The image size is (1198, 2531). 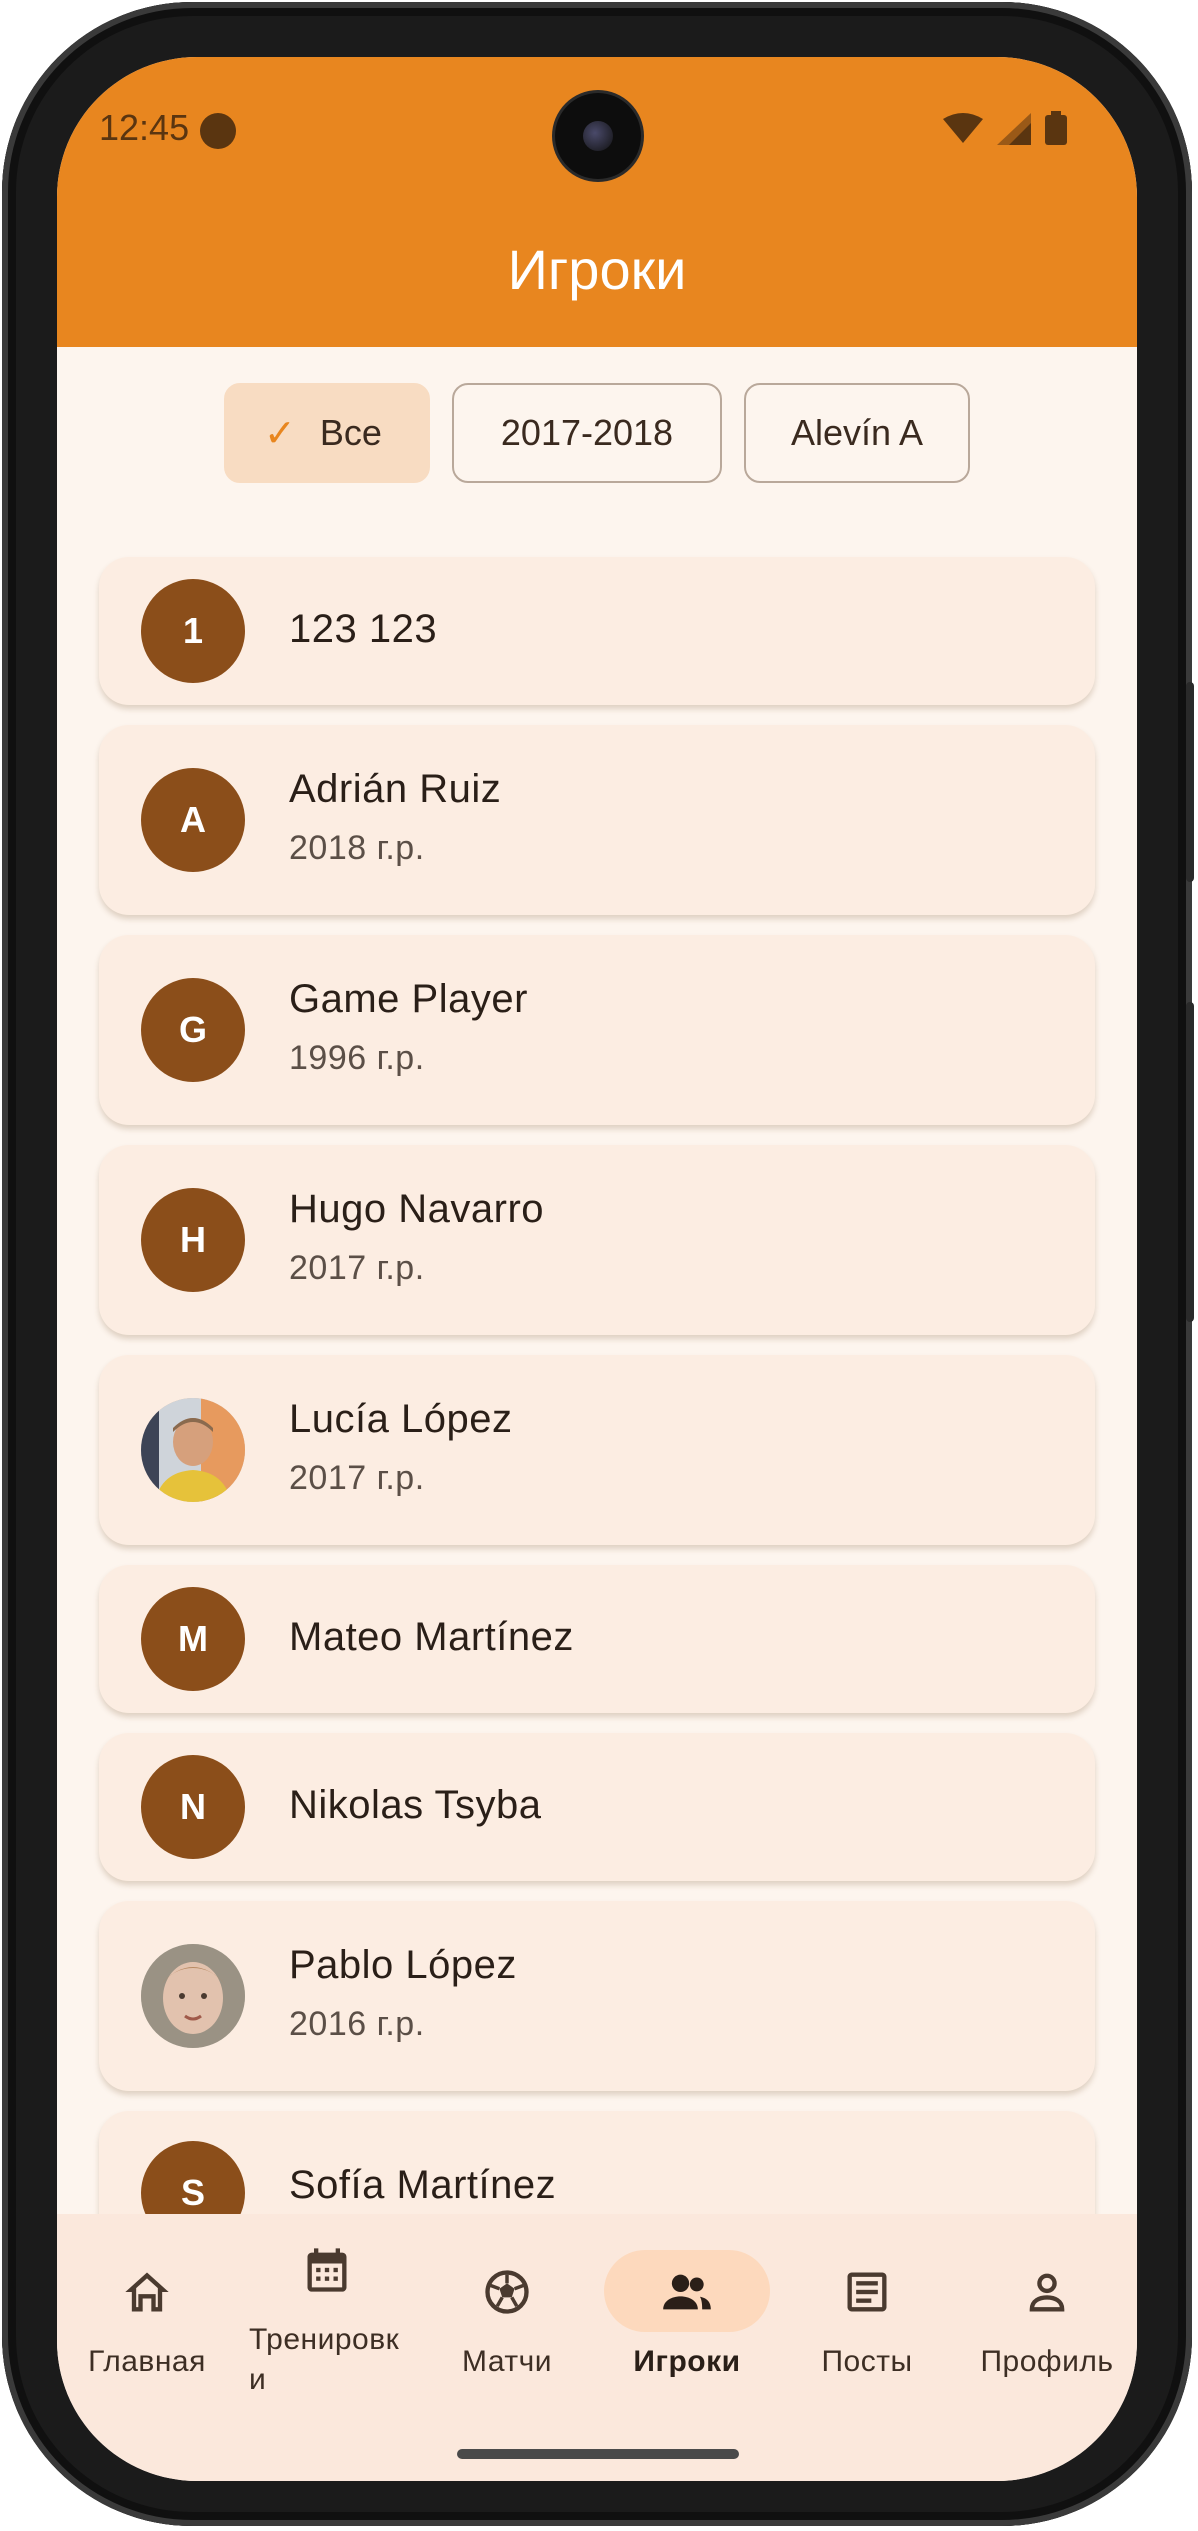 What do you see at coordinates (401, 1419) in the screenshot?
I see `player-name: Lucía López` at bounding box center [401, 1419].